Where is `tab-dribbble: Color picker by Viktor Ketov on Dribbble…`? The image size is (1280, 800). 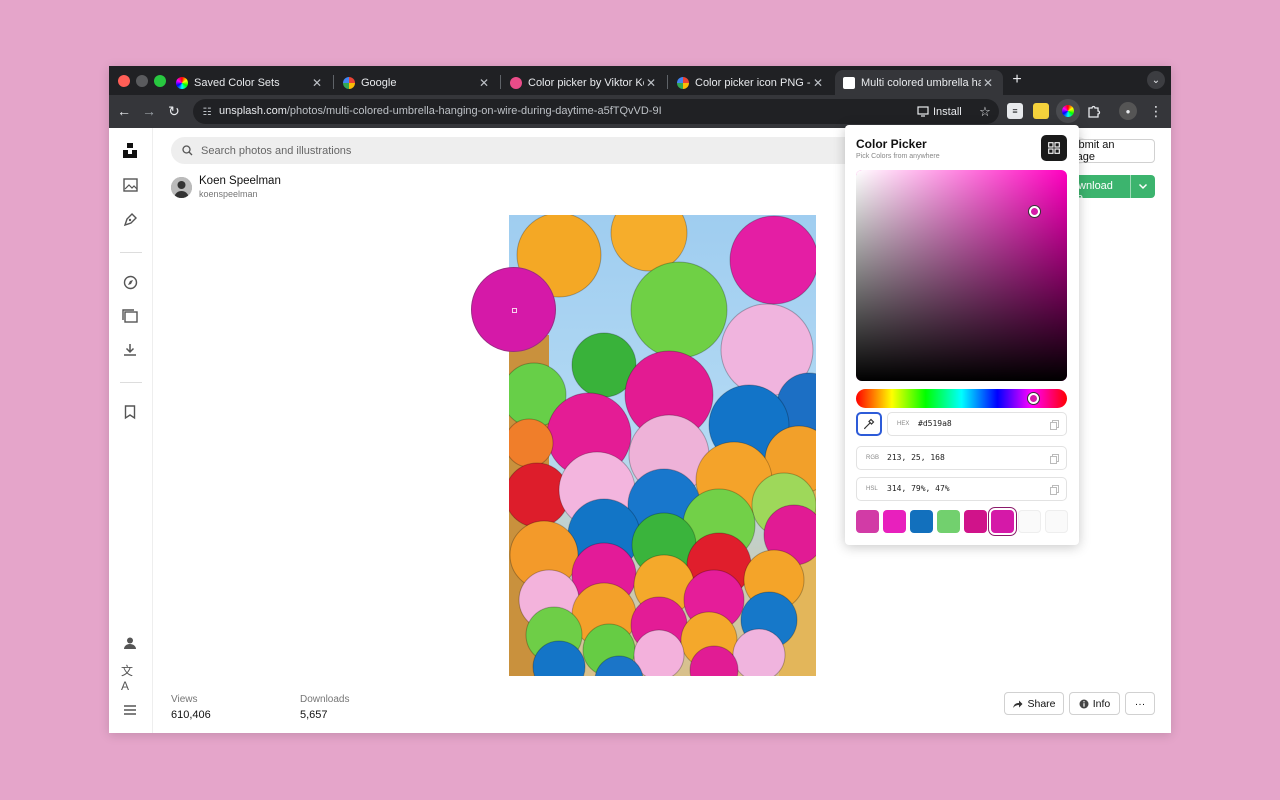 tab-dribbble: Color picker by Viktor Ketov on Dribbble… is located at coordinates (584, 82).